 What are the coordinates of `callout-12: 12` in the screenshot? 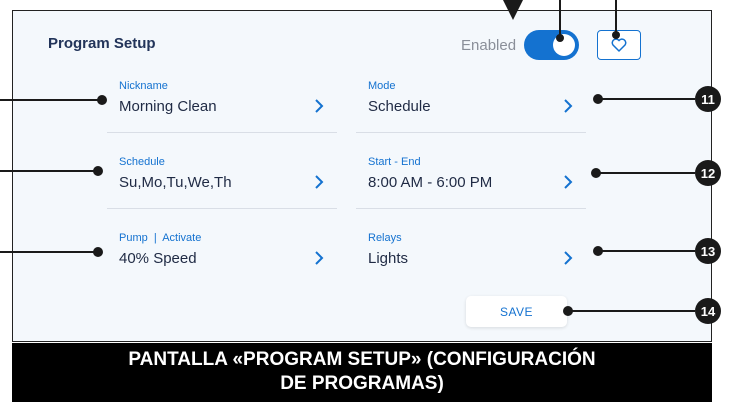 It's located at (708, 173).